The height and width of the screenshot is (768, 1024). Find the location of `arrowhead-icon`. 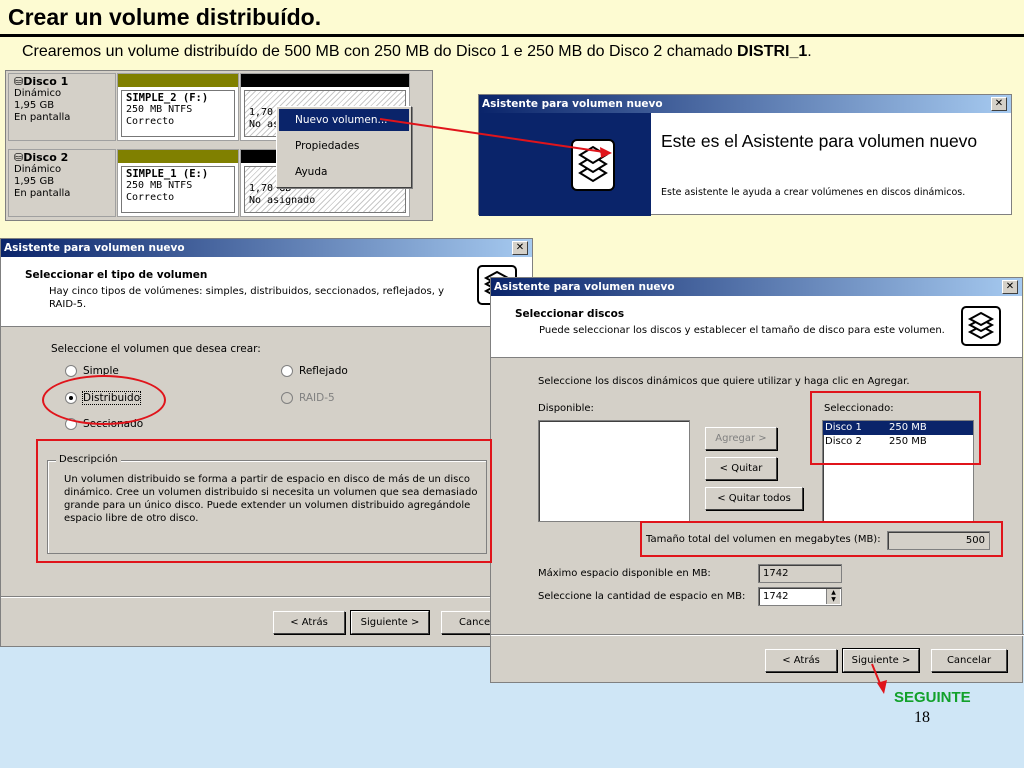

arrowhead-icon is located at coordinates (606, 152).